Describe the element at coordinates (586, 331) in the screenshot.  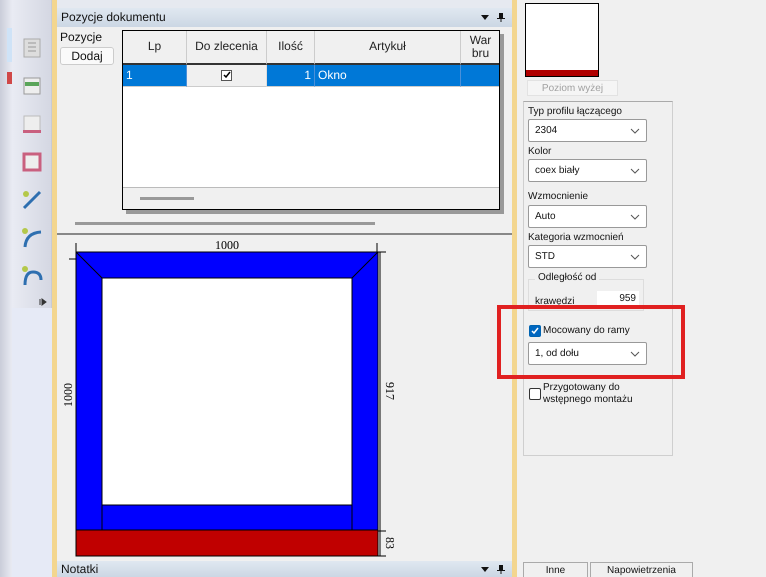
I see `checkbox-label: Mocowany do ramy` at that location.